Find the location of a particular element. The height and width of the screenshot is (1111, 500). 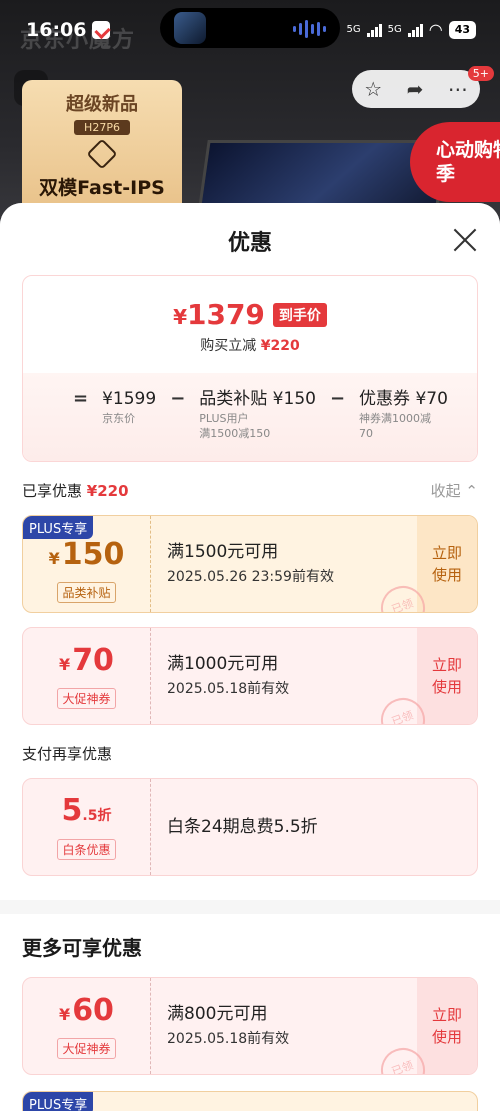

final-price: ¥1379 is located at coordinates (219, 314).